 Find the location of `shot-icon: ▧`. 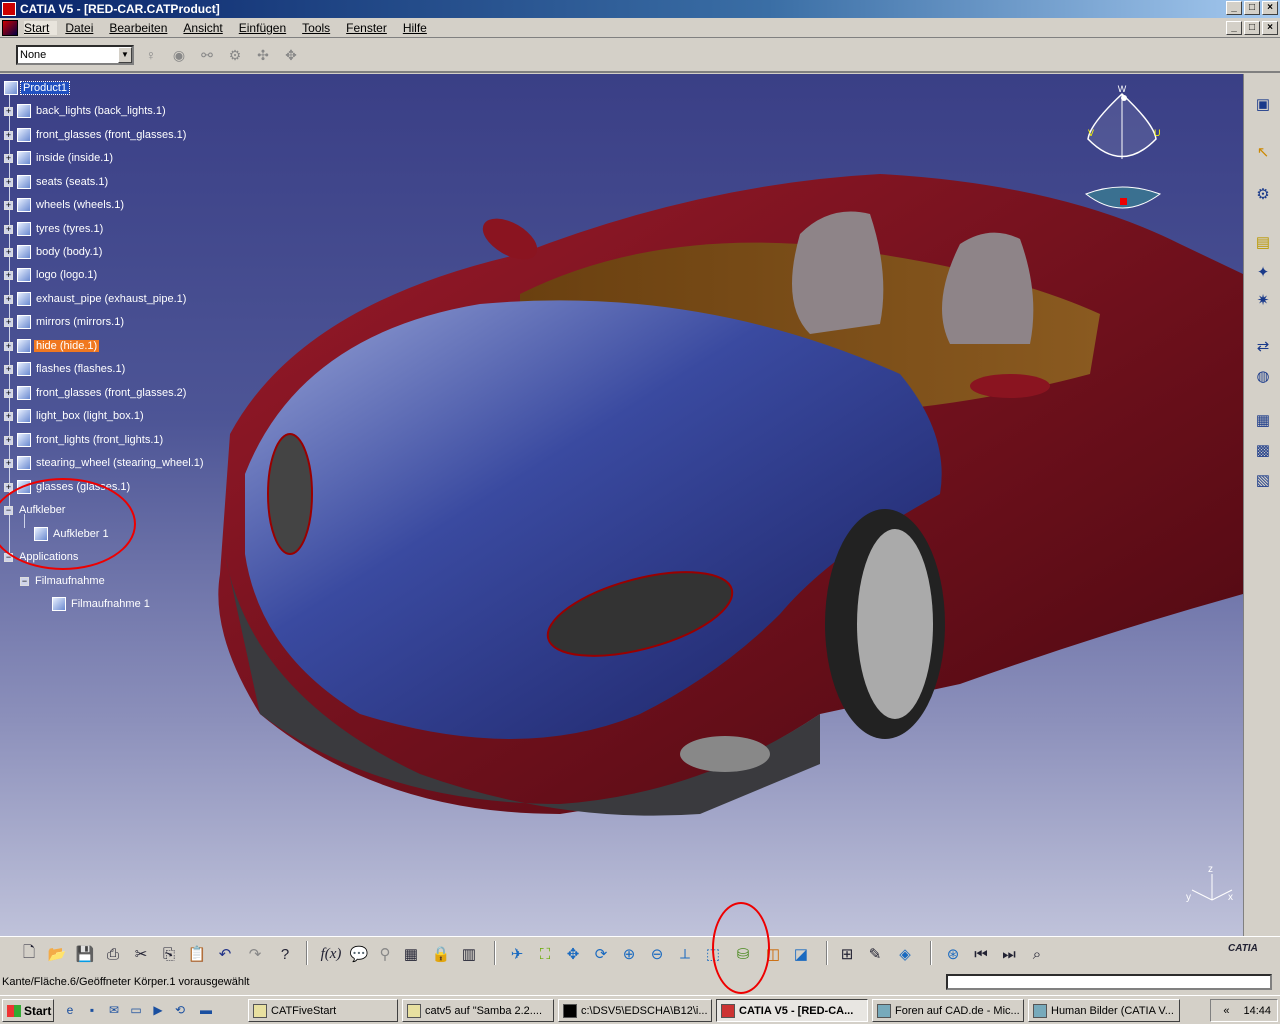

shot-icon: ▧ is located at coordinates (1263, 480).